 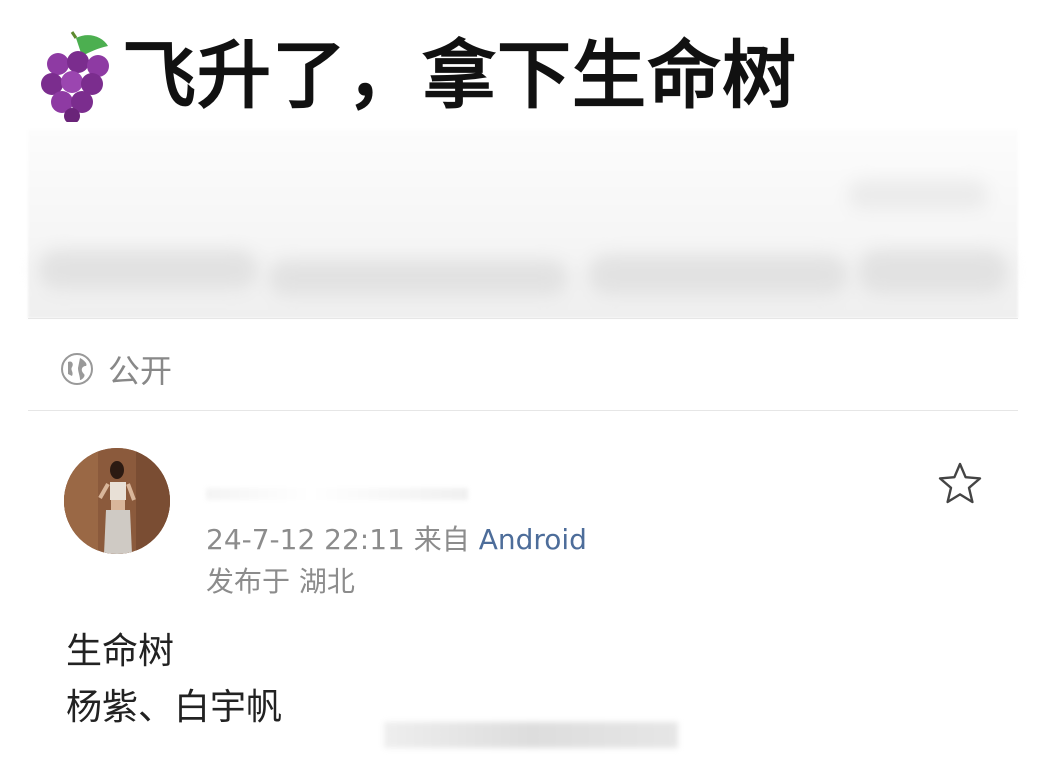 I want to click on username-redacted, so click(x=337, y=494).